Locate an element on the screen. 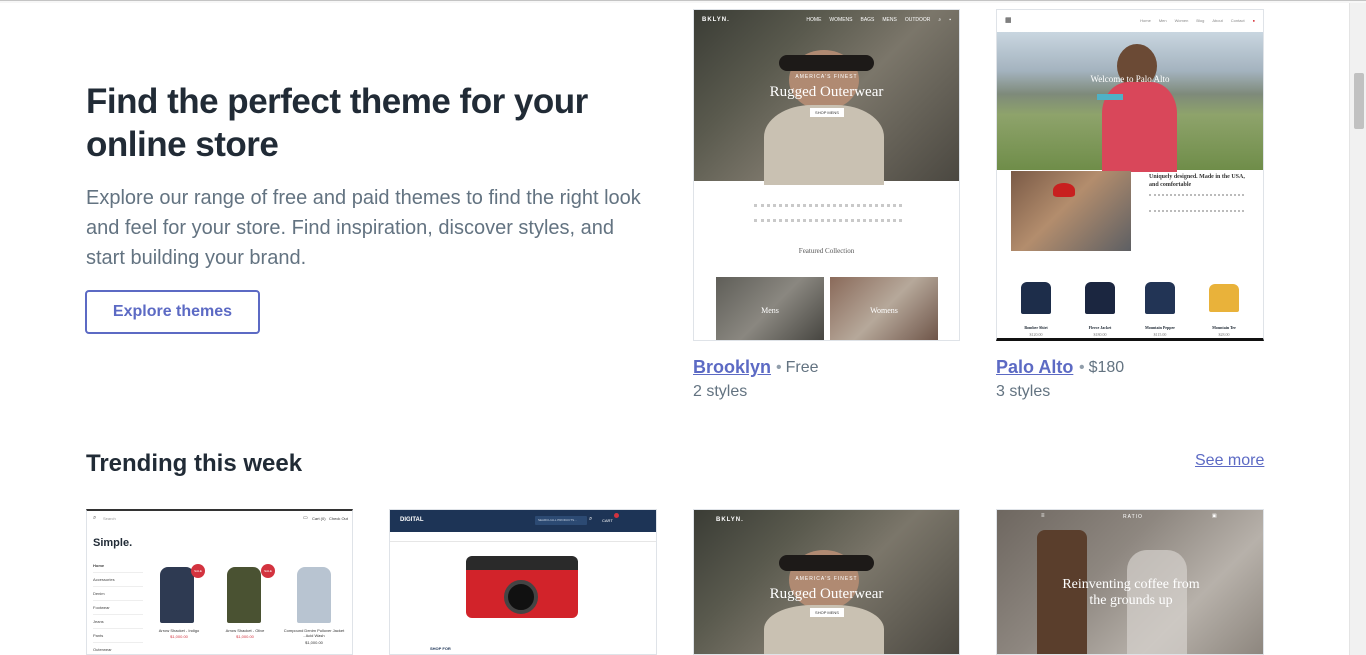 This screenshot has width=1366, height=655. simple-checkout-label: Check Out is located at coordinates (338, 518).